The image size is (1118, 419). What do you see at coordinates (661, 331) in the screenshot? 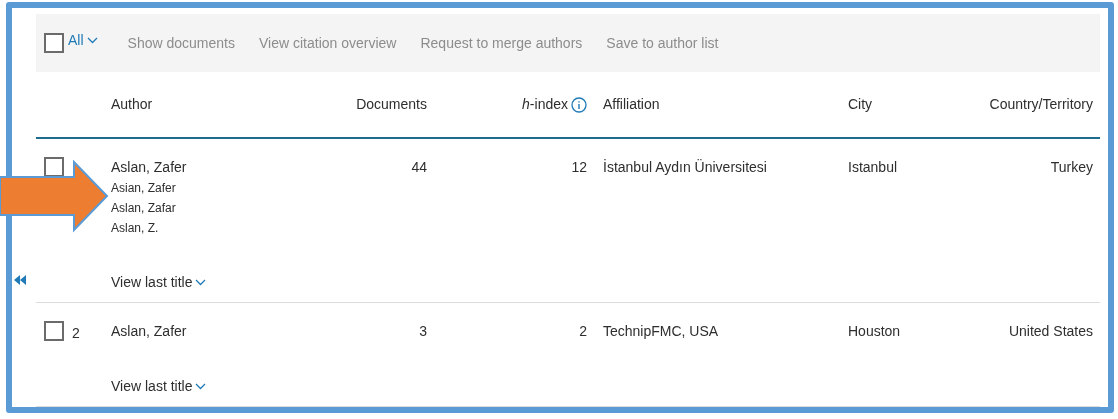
I see `affiliation: TechnipFMC, USA` at bounding box center [661, 331].